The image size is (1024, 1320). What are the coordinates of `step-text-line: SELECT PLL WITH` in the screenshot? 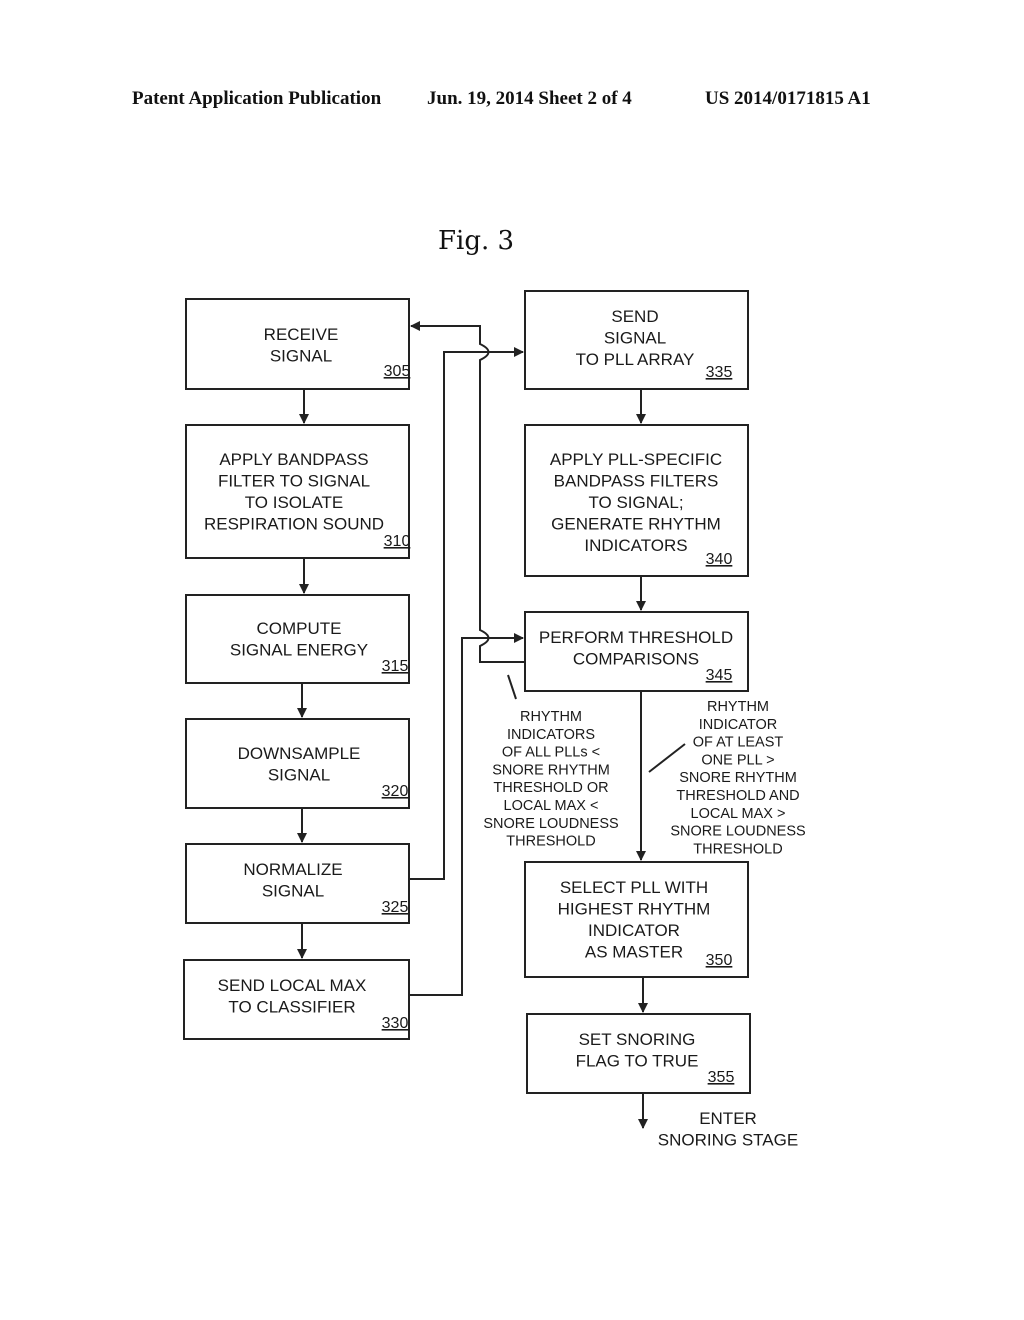 It's located at (634, 887).